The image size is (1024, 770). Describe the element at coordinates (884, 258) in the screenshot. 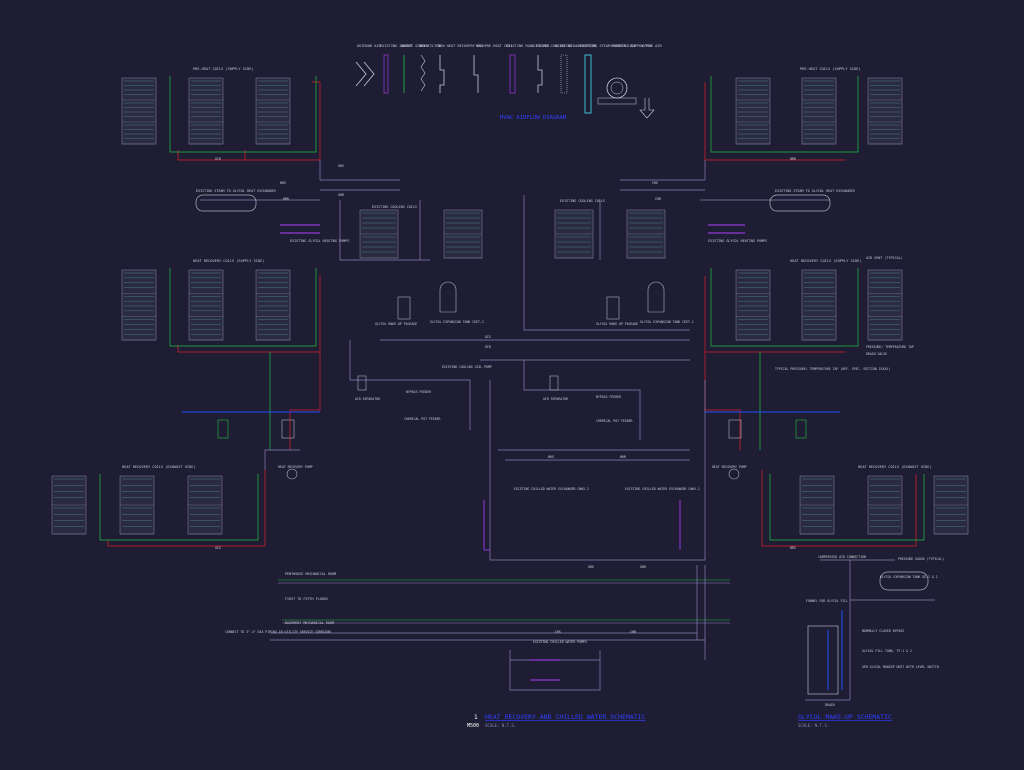

I see `label-air-vent: AIR VENT (TYPICAL)` at that location.